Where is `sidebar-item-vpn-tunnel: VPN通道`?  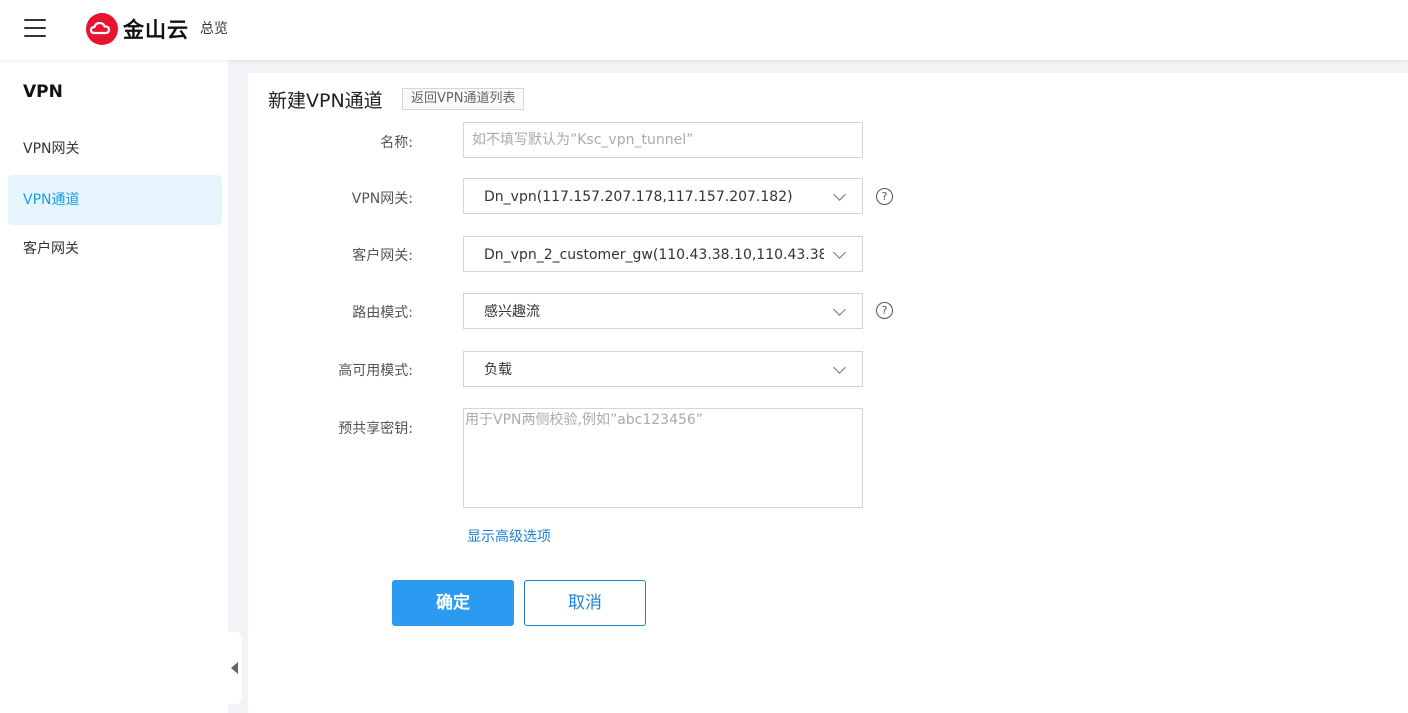
sidebar-item-vpn-tunnel: VPN通道 is located at coordinates (115, 200).